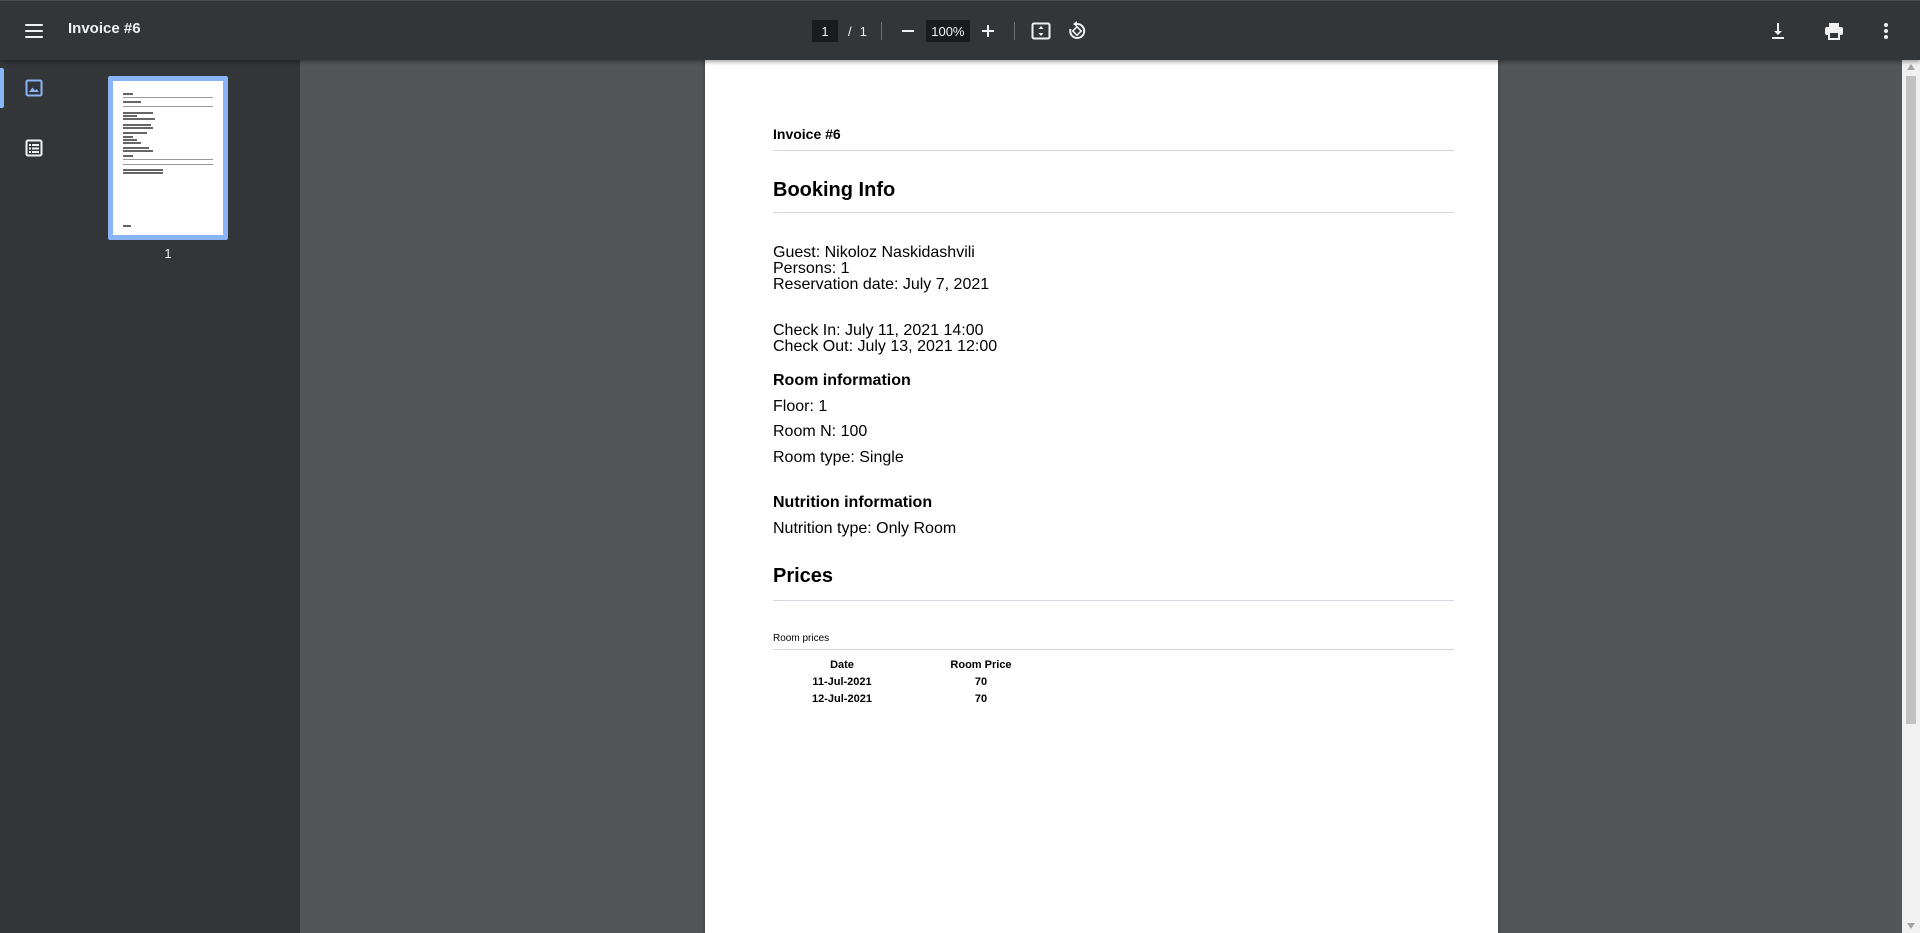 The image size is (1920, 933). What do you see at coordinates (34, 31) in the screenshot?
I see `menu-icon` at bounding box center [34, 31].